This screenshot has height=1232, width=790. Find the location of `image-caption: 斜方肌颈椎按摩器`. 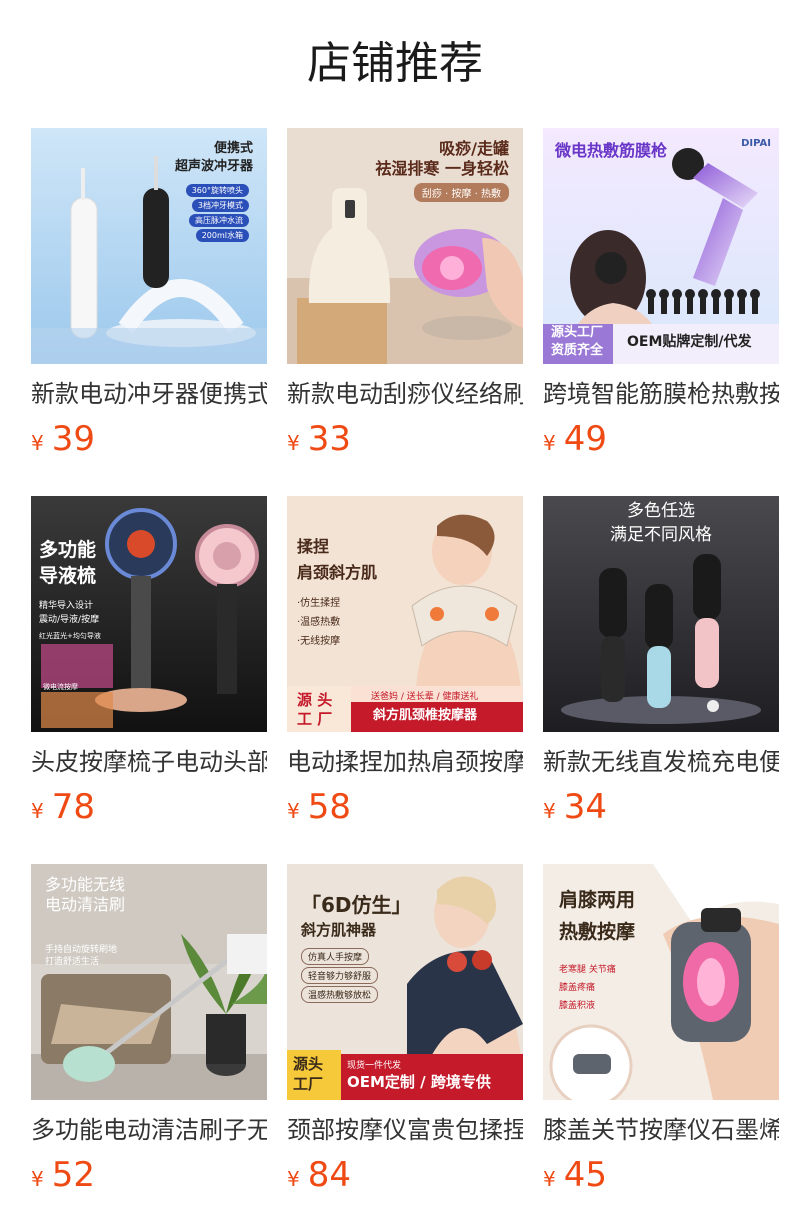

image-caption: 斜方肌颈椎按摩器 is located at coordinates (425, 715).